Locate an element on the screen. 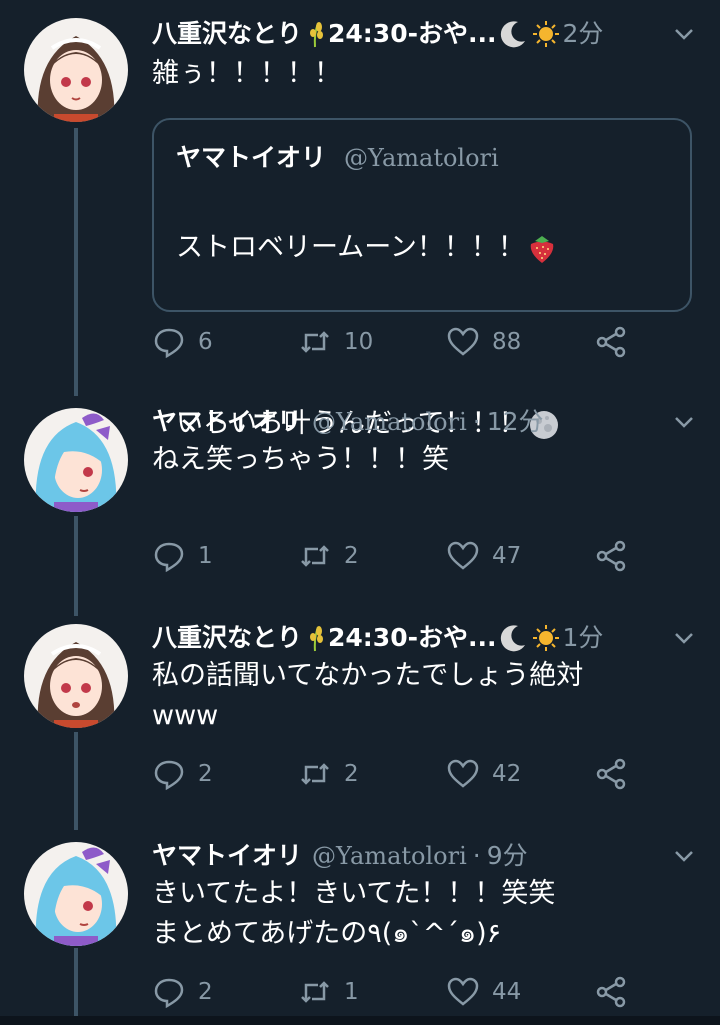  like-count: 88 is located at coordinates (507, 342).